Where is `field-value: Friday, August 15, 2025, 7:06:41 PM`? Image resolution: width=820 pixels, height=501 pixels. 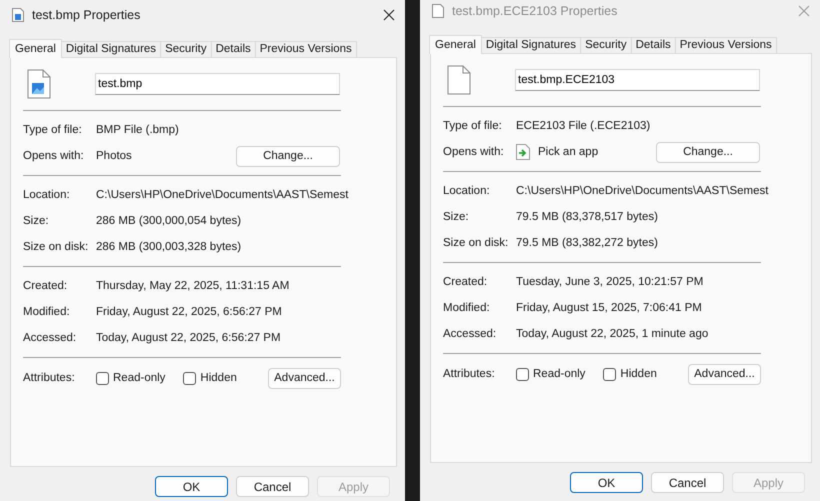 field-value: Friday, August 15, 2025, 7:06:41 PM is located at coordinates (609, 308).